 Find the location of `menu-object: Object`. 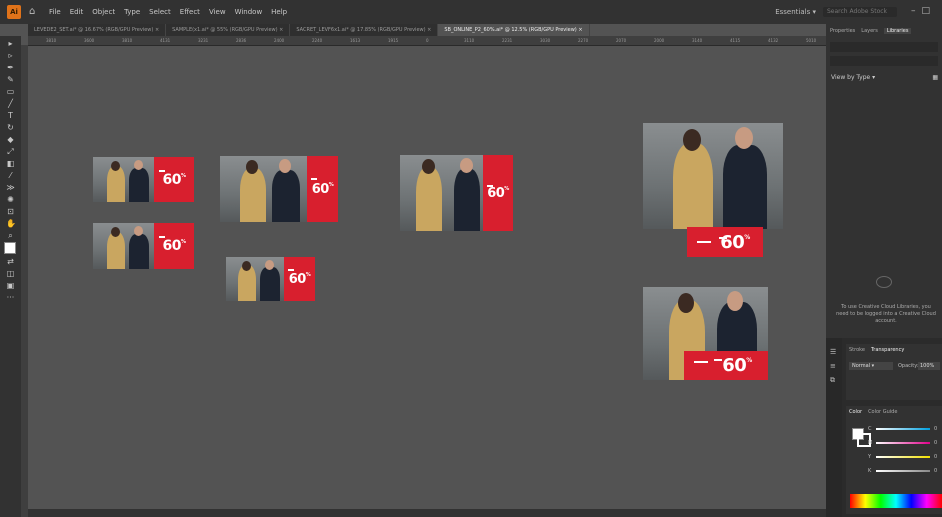

menu-object: Object is located at coordinates (103, 12).